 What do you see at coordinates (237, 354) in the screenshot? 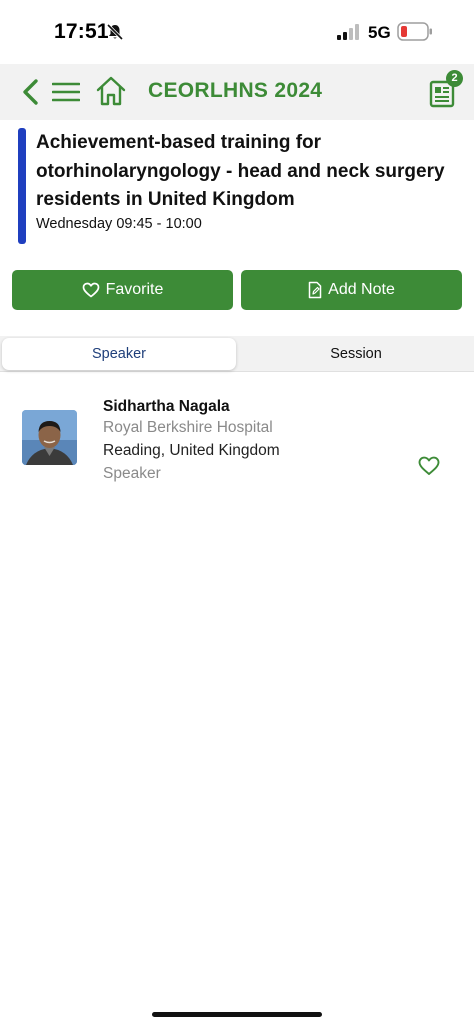
I see `segmented-tabs: Speaker Session` at bounding box center [237, 354].